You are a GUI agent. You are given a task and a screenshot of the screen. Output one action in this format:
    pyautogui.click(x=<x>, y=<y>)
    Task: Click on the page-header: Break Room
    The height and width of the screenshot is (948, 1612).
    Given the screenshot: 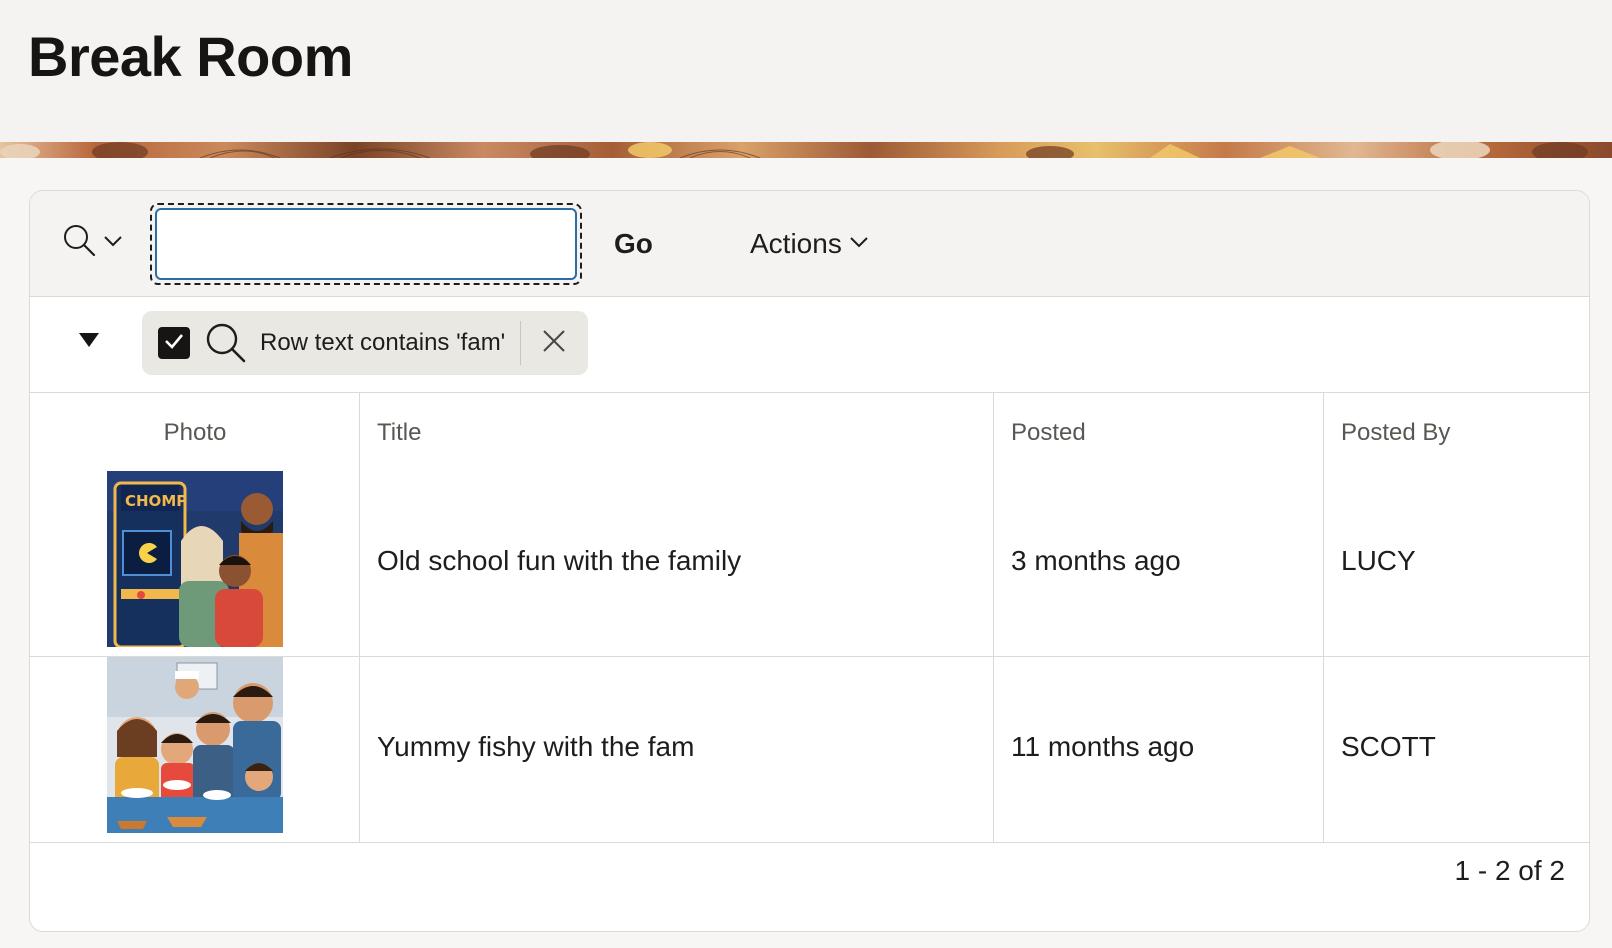 What is the action you would take?
    pyautogui.click(x=806, y=71)
    